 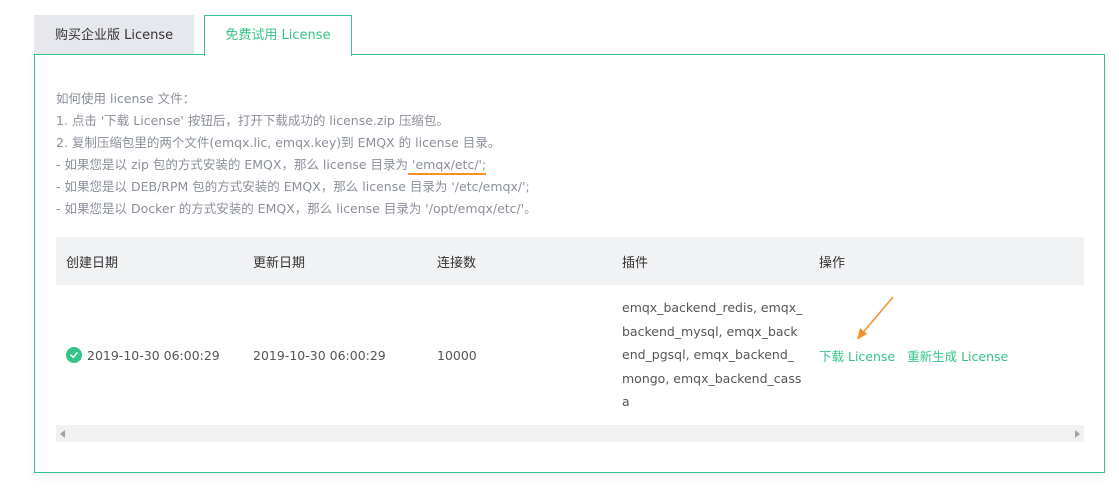 I want to click on guide-title: 如何使用 license 文件：, so click(x=126, y=98).